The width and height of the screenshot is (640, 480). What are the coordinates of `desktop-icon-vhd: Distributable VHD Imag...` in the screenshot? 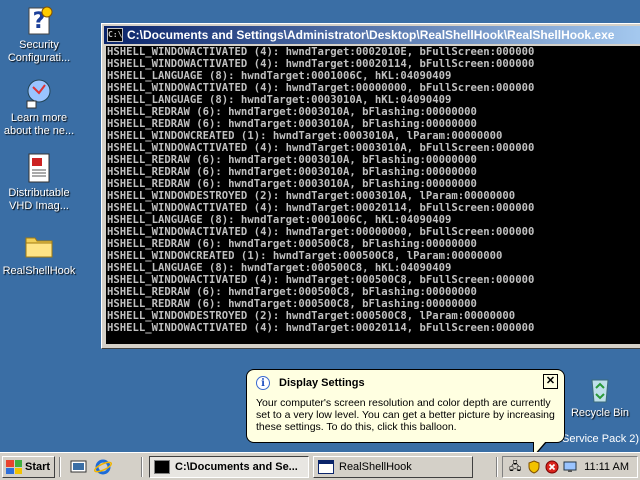 It's located at (39, 182).